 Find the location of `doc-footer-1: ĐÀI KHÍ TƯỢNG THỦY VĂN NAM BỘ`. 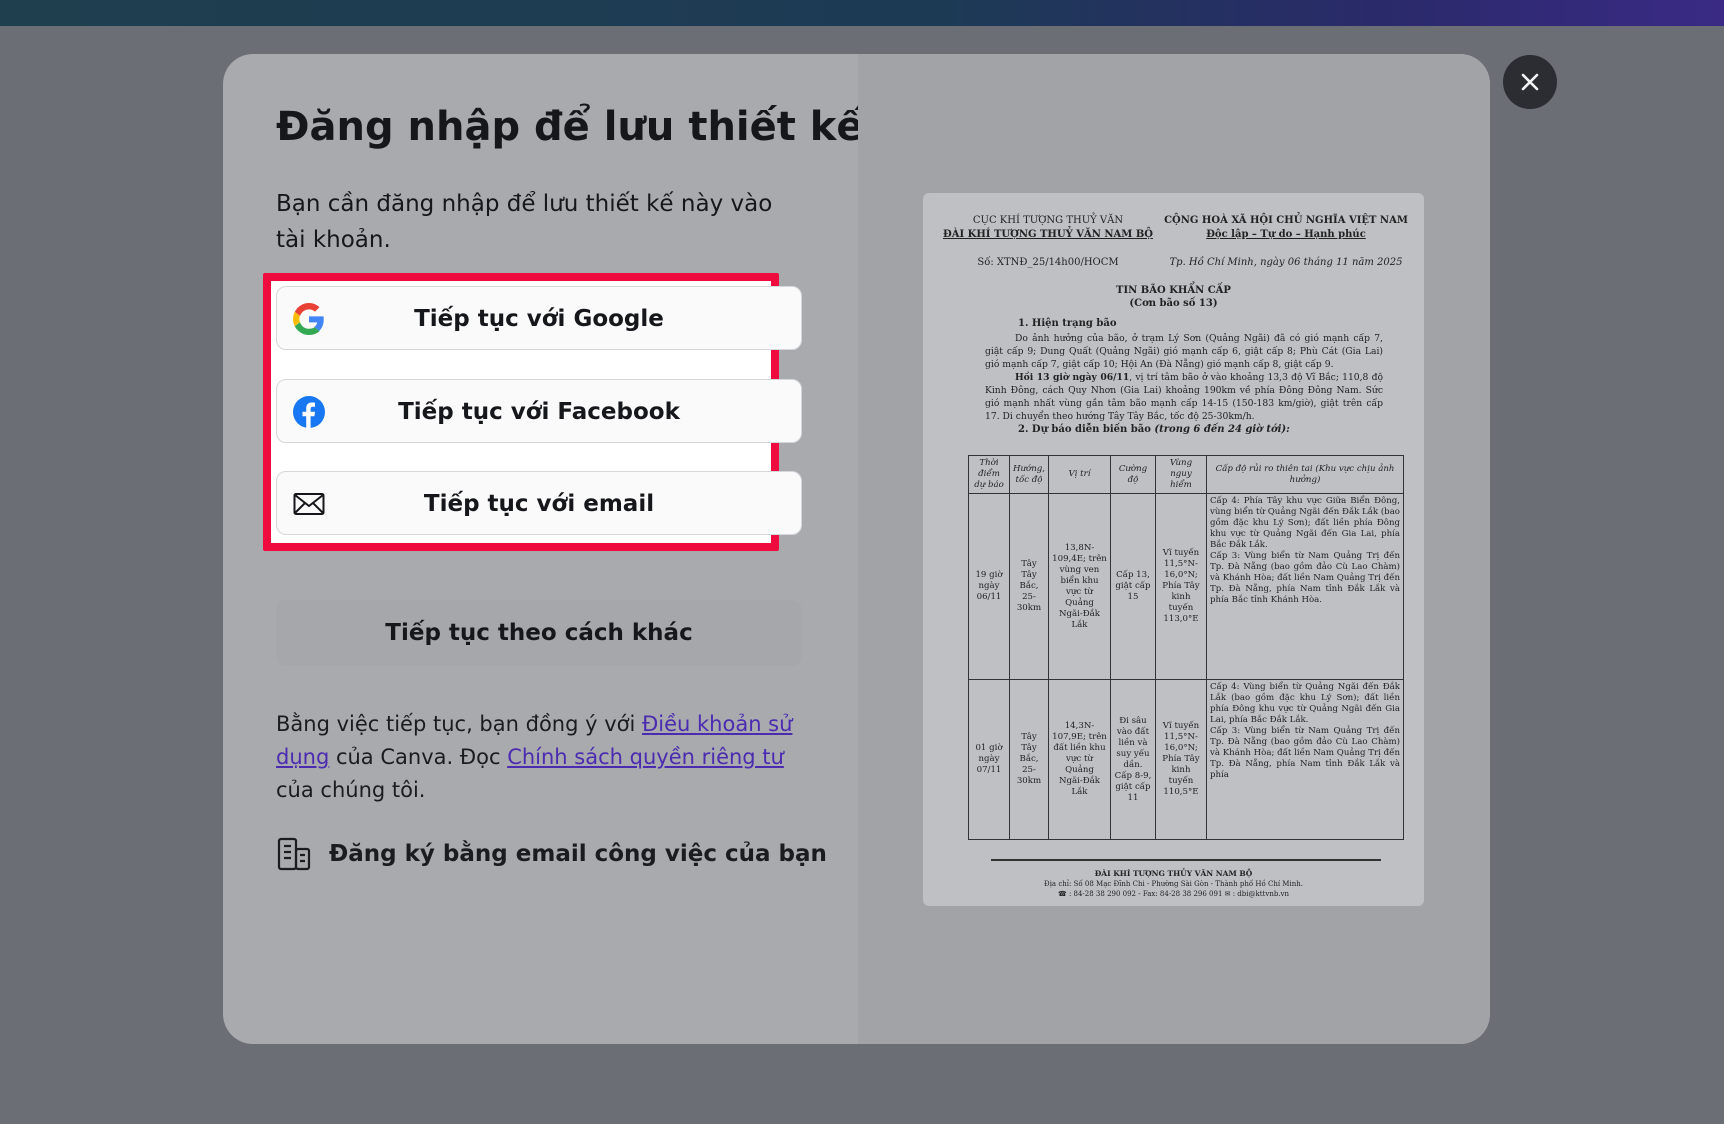

doc-footer-1: ĐÀI KHÍ TƯỢNG THỦY VĂN NAM BỘ is located at coordinates (1173, 873).